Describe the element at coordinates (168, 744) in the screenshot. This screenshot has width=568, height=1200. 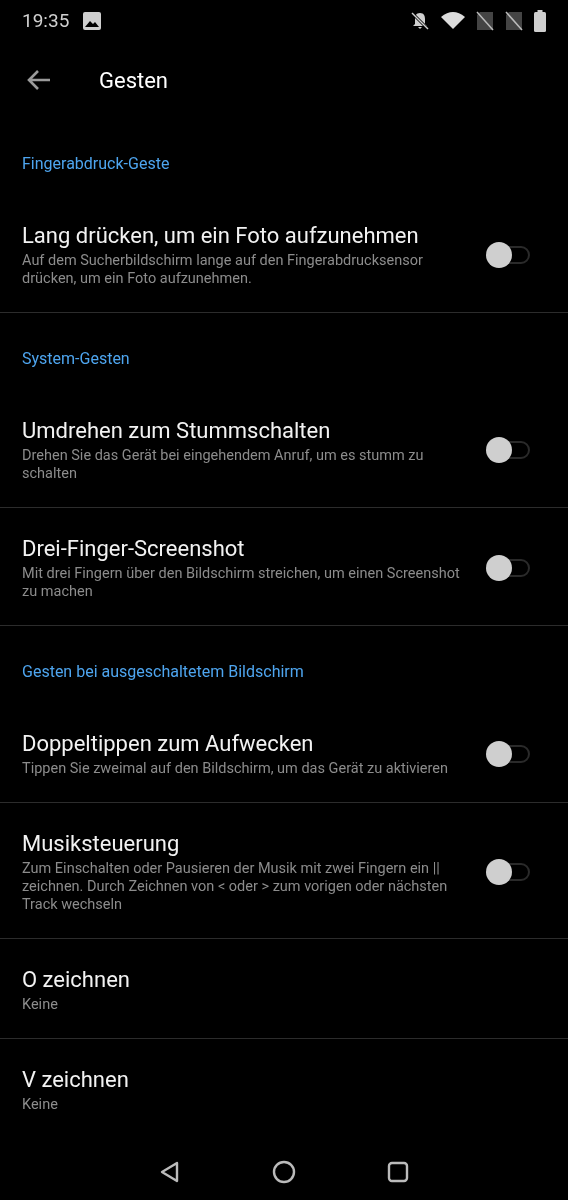
I see `setting-title: Doppeltippen zum Aufwecken` at that location.